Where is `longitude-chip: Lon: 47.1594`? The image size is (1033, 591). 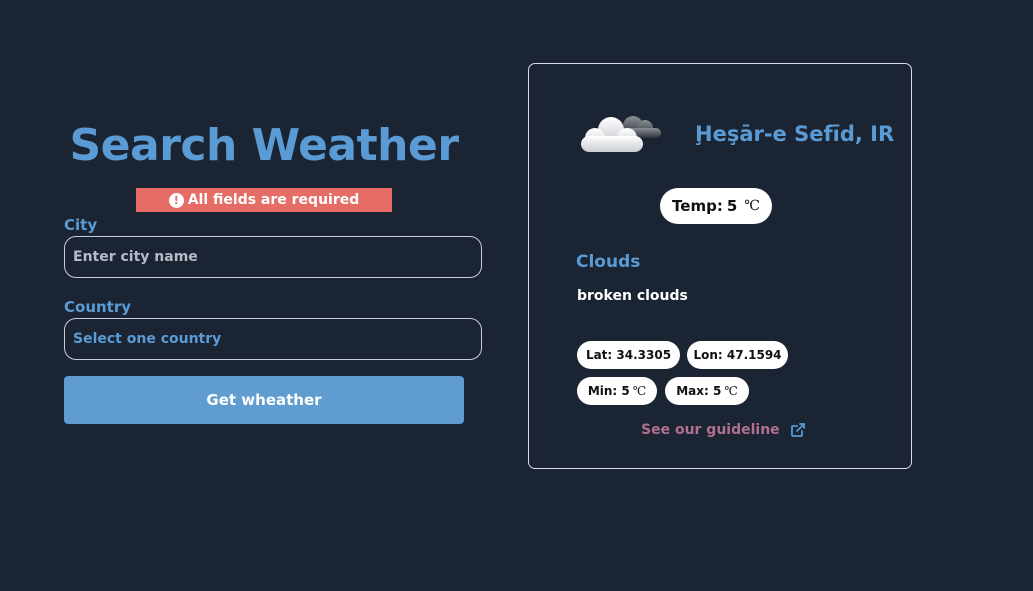
longitude-chip: Lon: 47.1594 is located at coordinates (737, 355).